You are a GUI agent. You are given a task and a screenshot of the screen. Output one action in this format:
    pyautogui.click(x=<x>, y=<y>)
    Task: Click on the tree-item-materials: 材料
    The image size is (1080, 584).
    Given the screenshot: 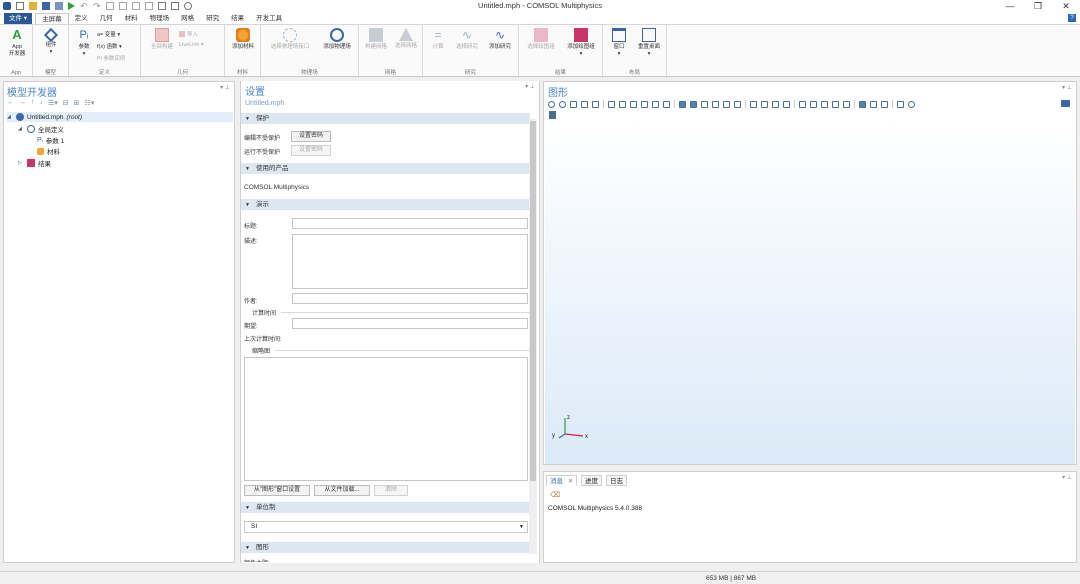 What is the action you would take?
    pyautogui.click(x=48, y=151)
    